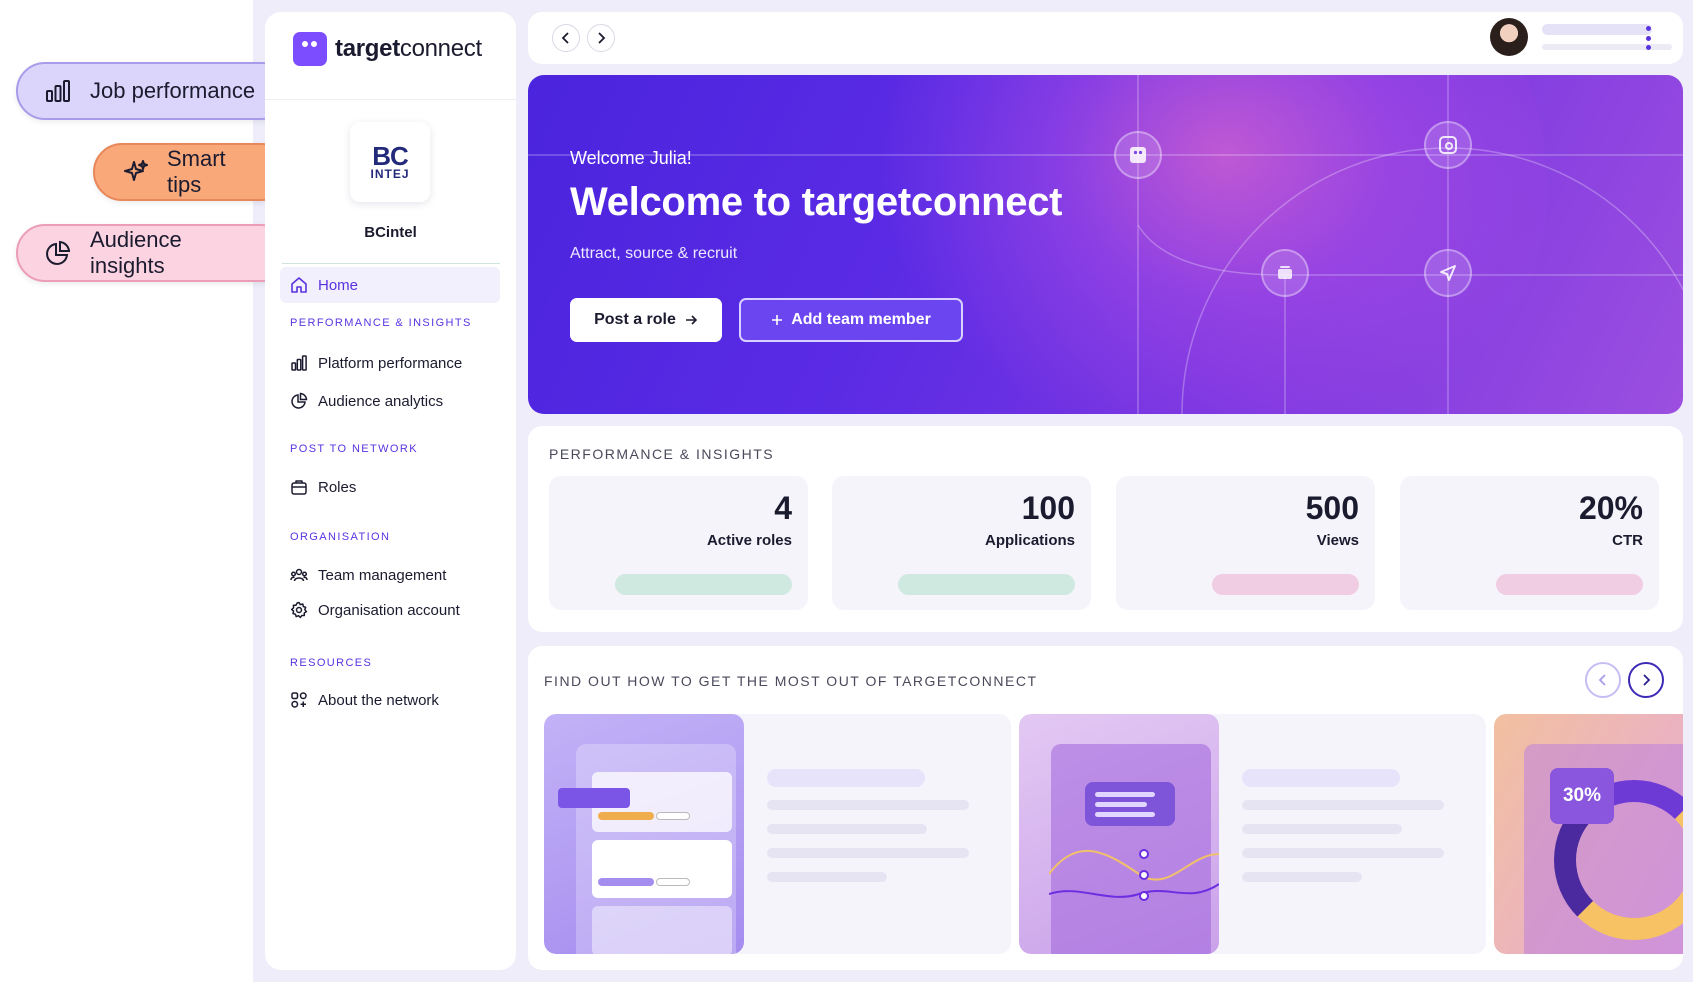 The width and height of the screenshot is (1693, 982). I want to click on stat-card-applications: 100 Applications, so click(961, 543).